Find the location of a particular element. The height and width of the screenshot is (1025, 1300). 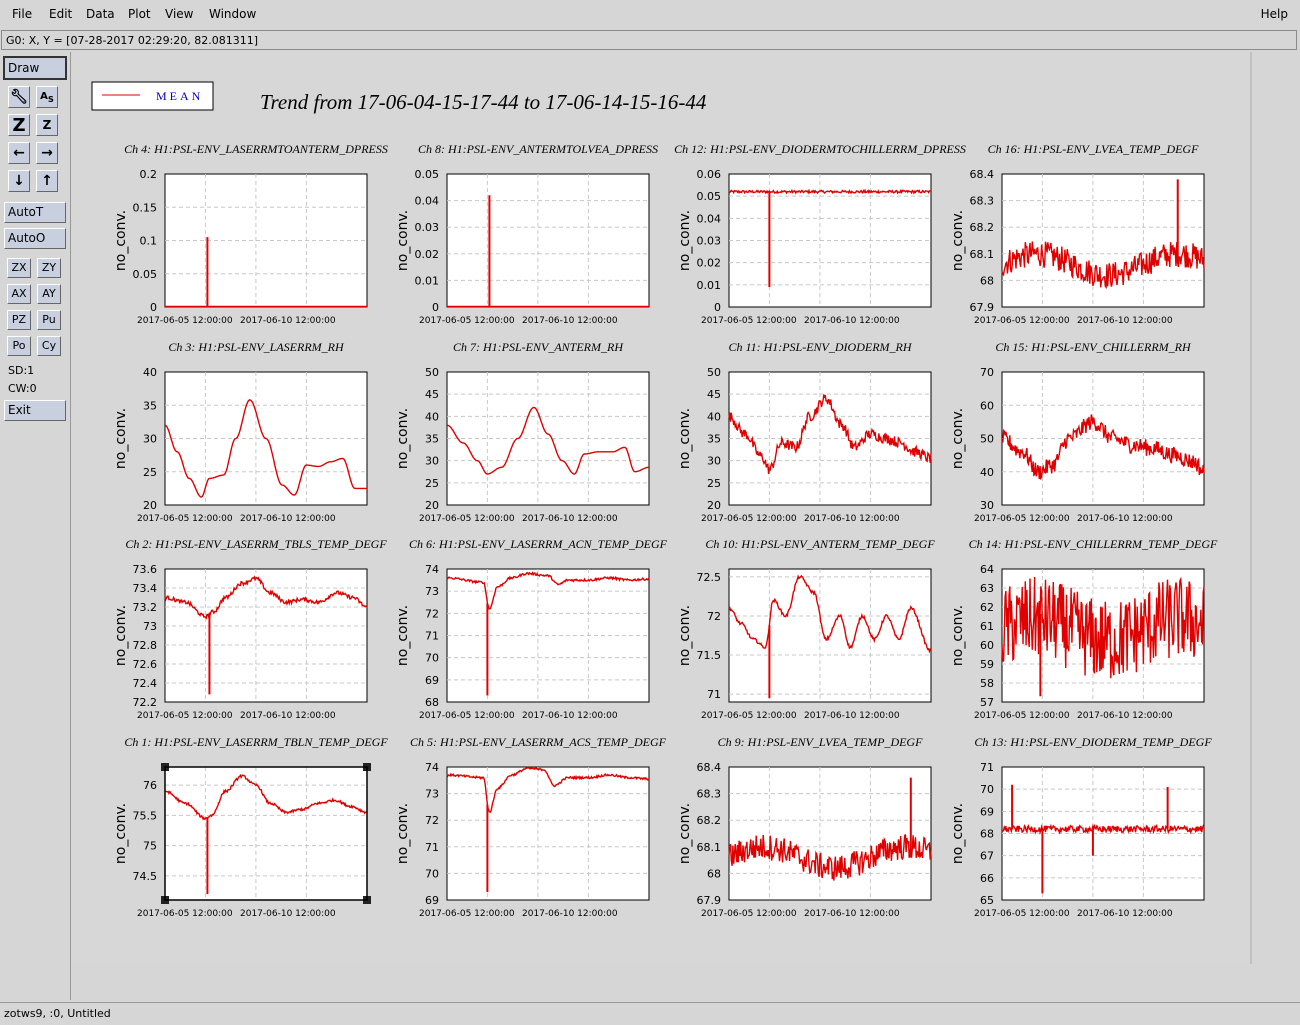

menu-plot: Plot is located at coordinates (139, 14).